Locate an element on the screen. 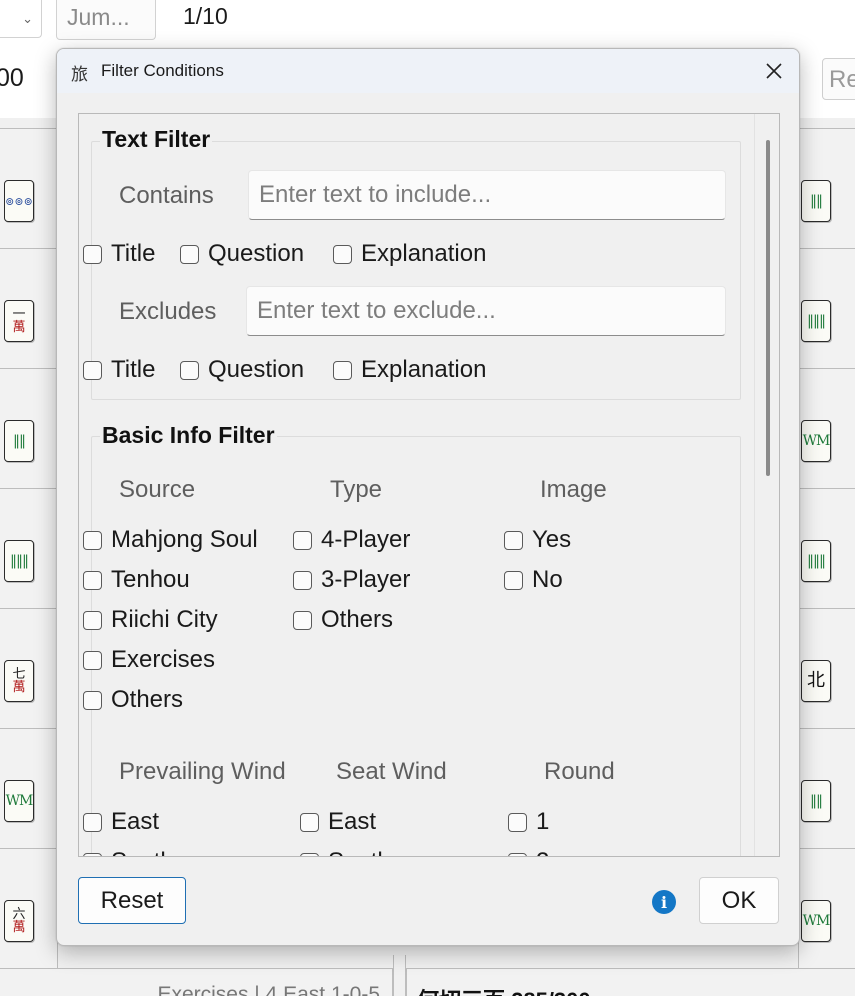 This screenshot has width=855, height=996. prevailing-east-checkbox: East is located at coordinates (121, 822).